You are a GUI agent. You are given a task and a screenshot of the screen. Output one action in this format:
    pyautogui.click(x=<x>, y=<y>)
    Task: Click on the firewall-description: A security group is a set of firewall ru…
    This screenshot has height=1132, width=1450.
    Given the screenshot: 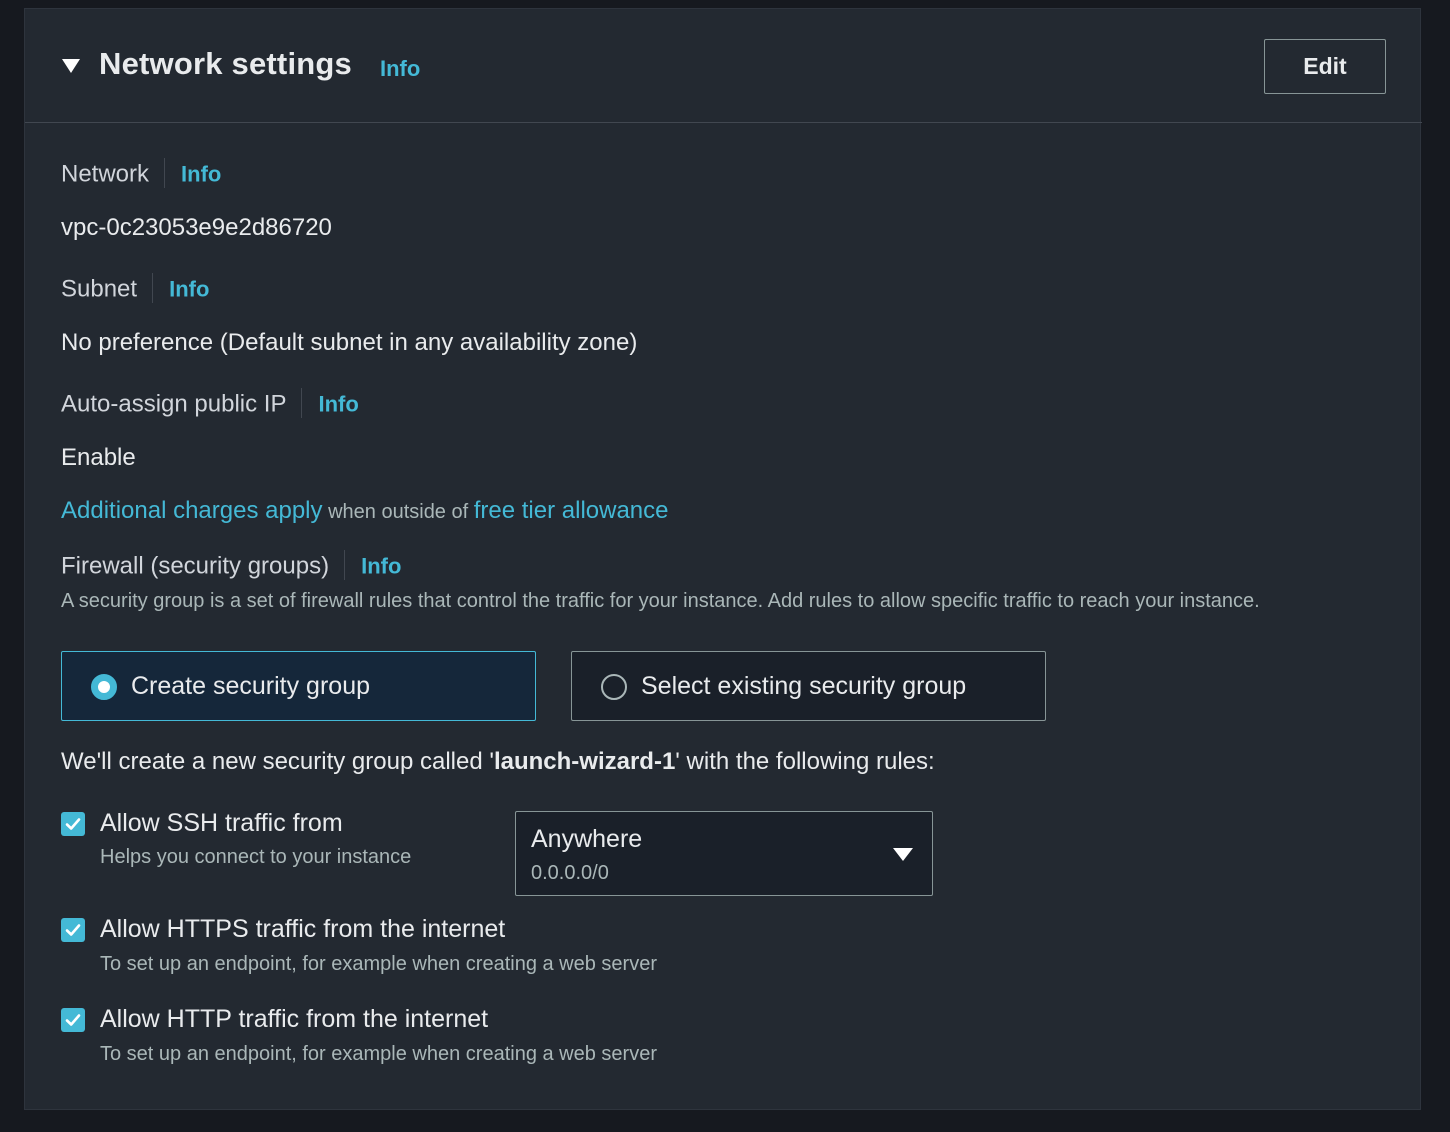 What is the action you would take?
    pyautogui.click(x=660, y=601)
    